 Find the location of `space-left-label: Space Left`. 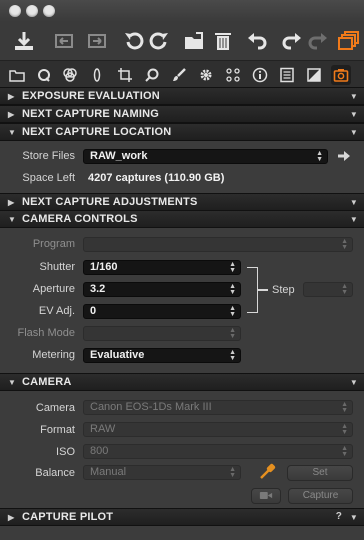

space-left-label: Space Left is located at coordinates (48, 178).